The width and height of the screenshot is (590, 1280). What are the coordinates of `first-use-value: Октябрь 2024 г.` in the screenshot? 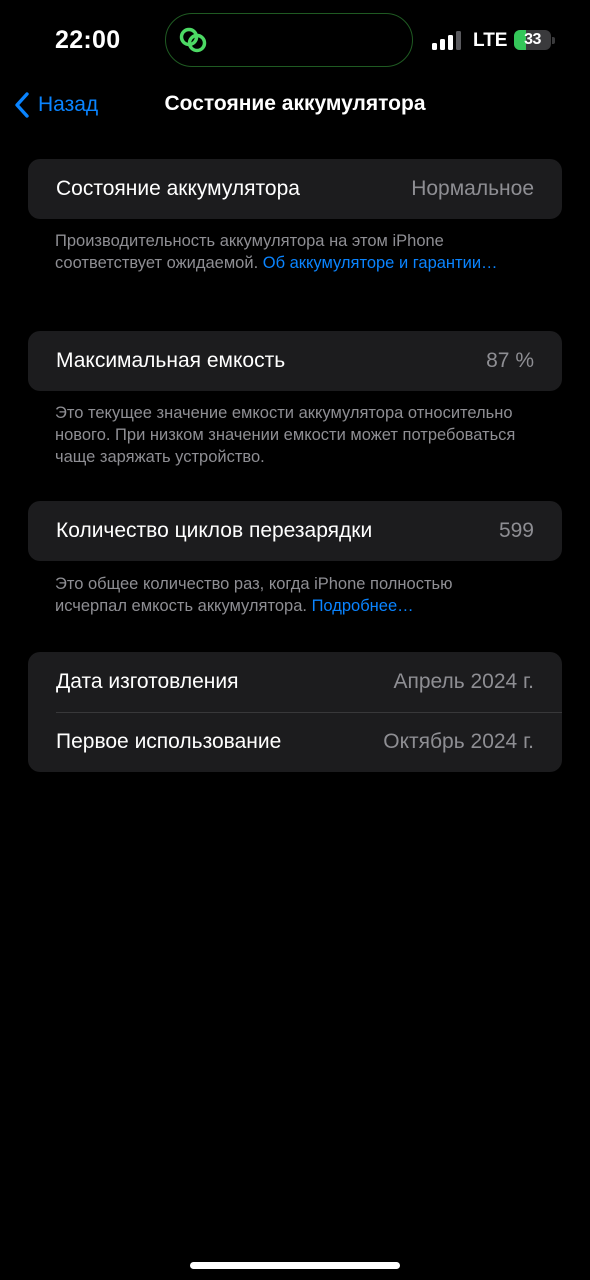 It's located at (458, 741).